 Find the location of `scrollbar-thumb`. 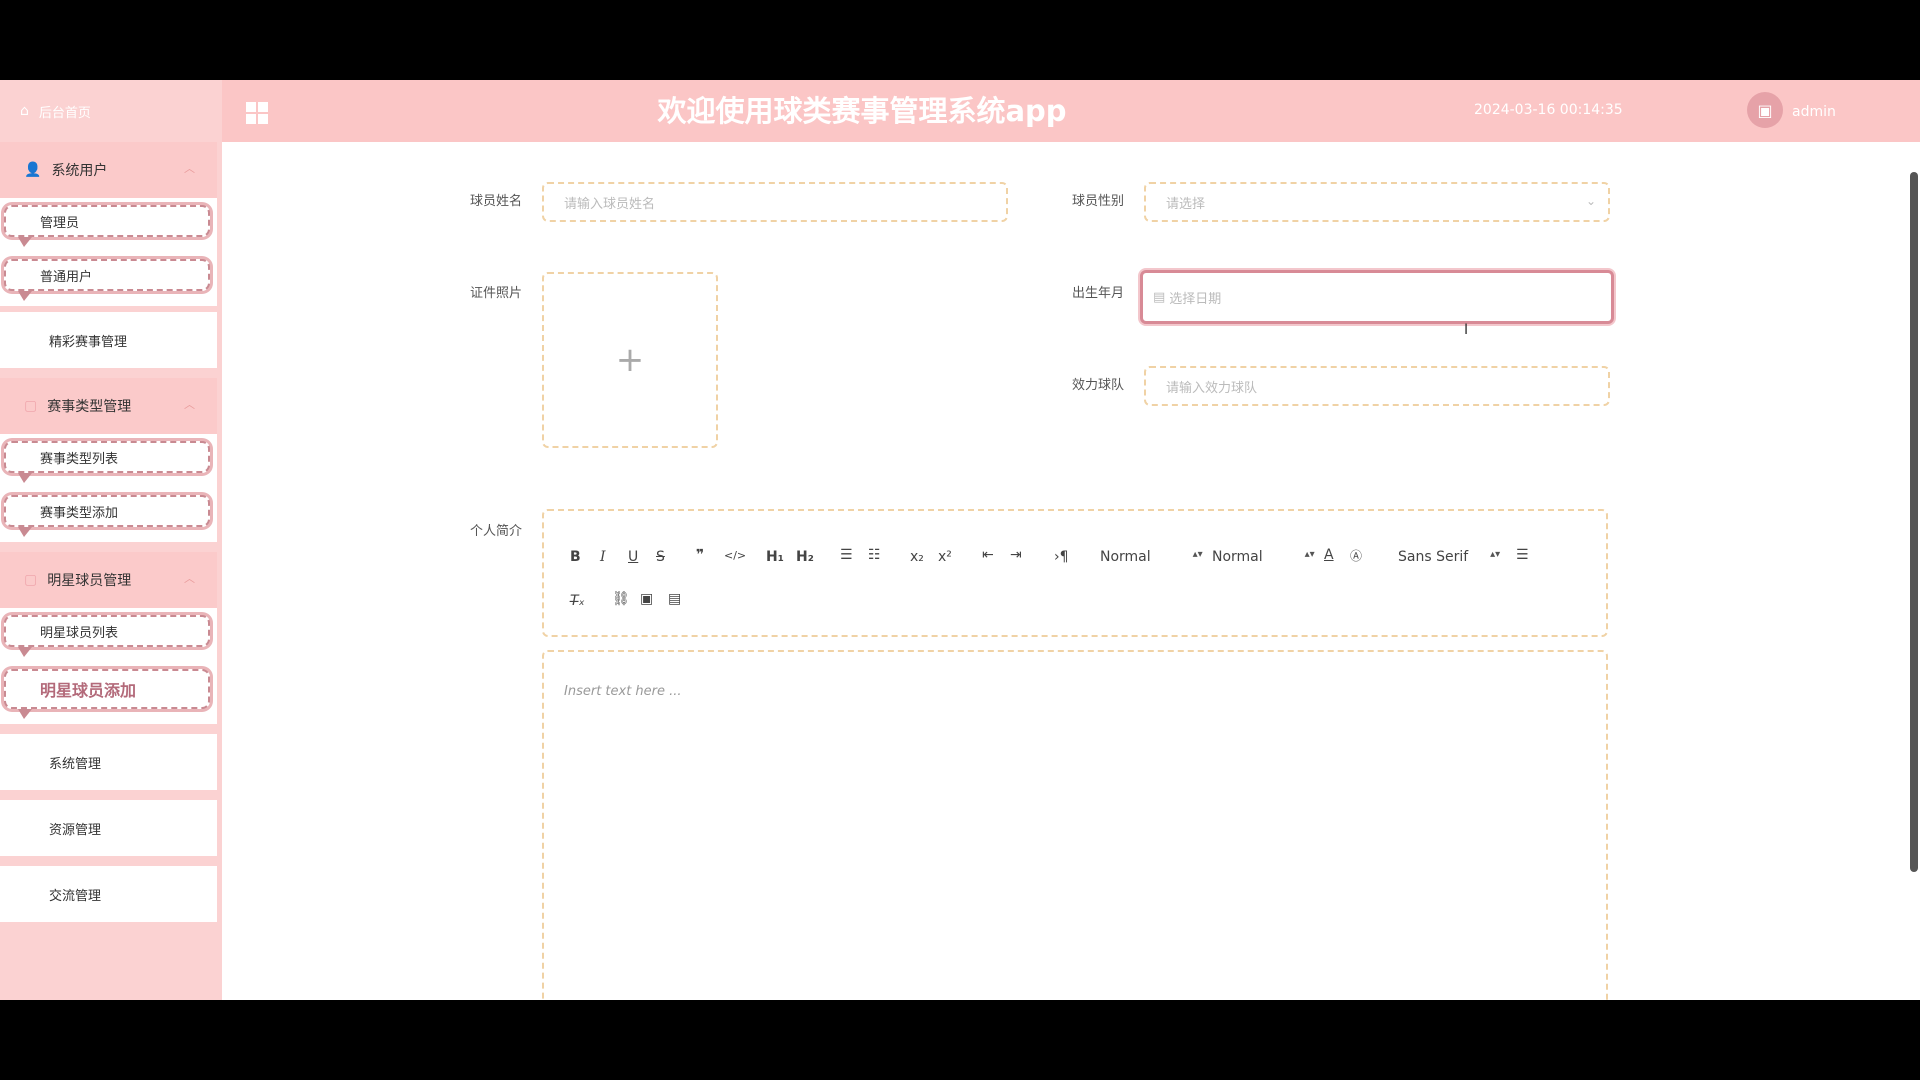

scrollbar-thumb is located at coordinates (1914, 522).